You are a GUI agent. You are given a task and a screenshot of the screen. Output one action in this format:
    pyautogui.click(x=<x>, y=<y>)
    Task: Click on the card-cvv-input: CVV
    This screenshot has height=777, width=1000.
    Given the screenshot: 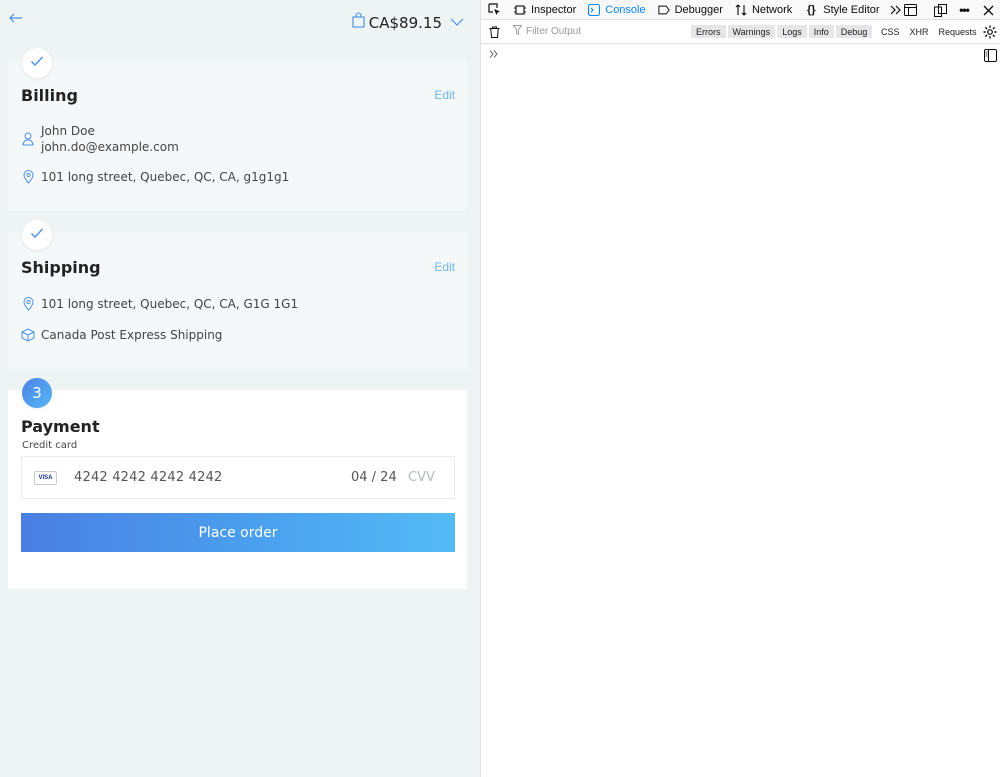 What is the action you would take?
    pyautogui.click(x=421, y=477)
    